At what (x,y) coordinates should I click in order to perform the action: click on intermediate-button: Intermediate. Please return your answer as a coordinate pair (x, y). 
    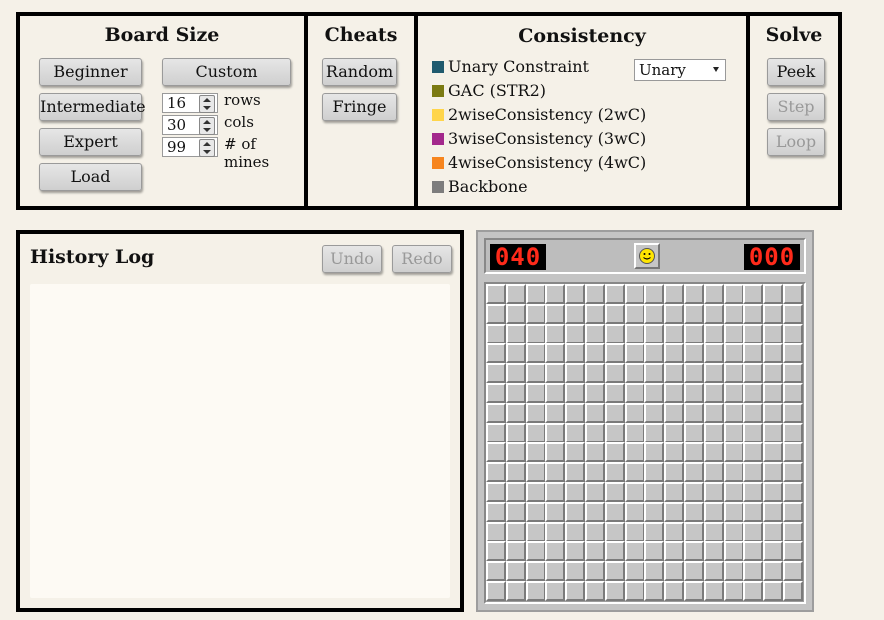
    Looking at the image, I should click on (92, 107).